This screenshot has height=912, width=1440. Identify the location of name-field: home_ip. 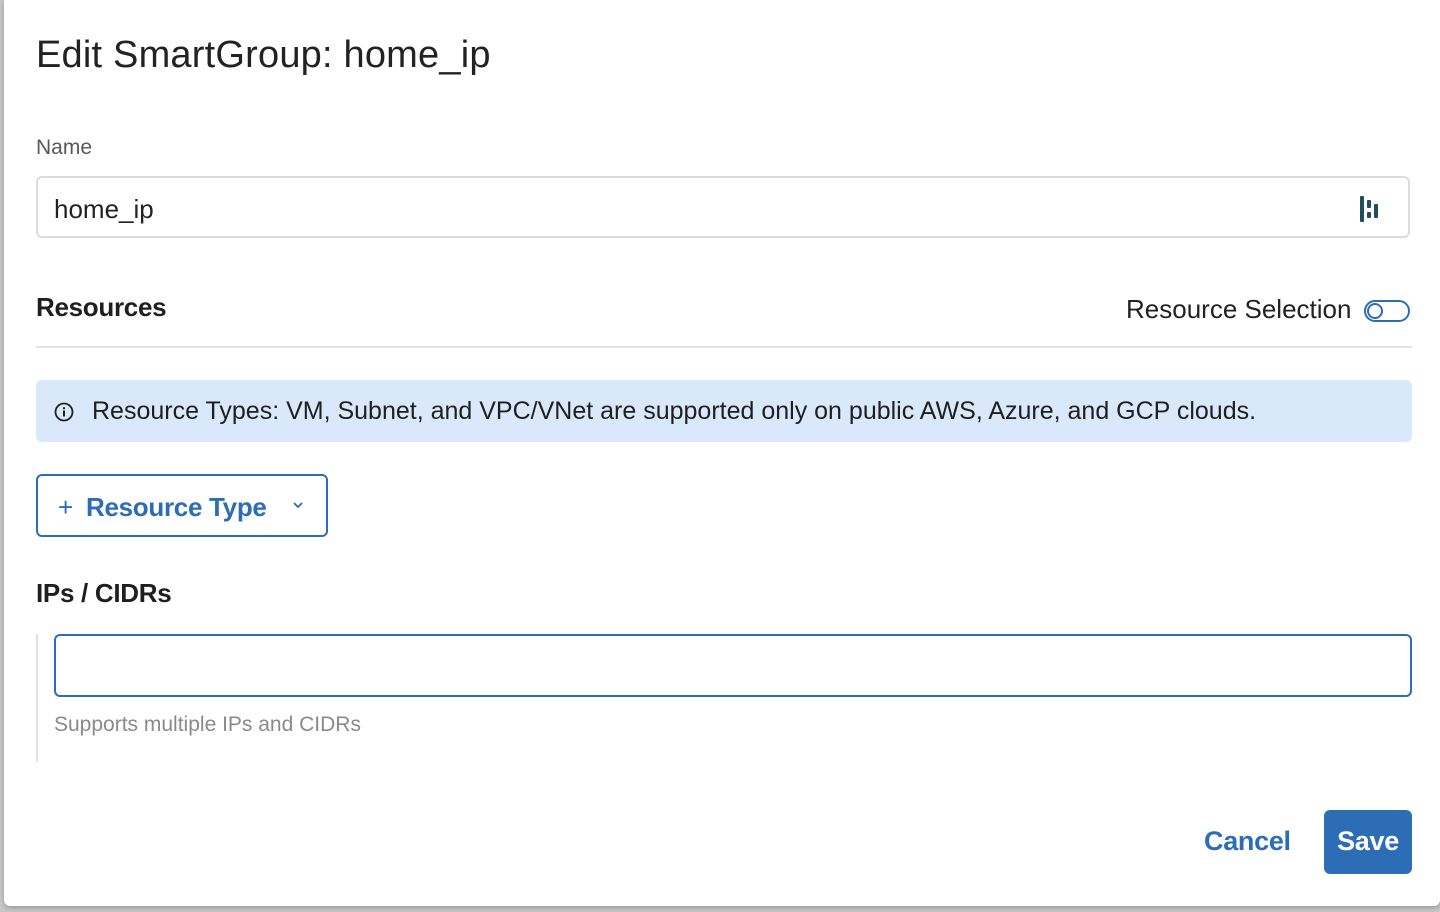
(723, 207).